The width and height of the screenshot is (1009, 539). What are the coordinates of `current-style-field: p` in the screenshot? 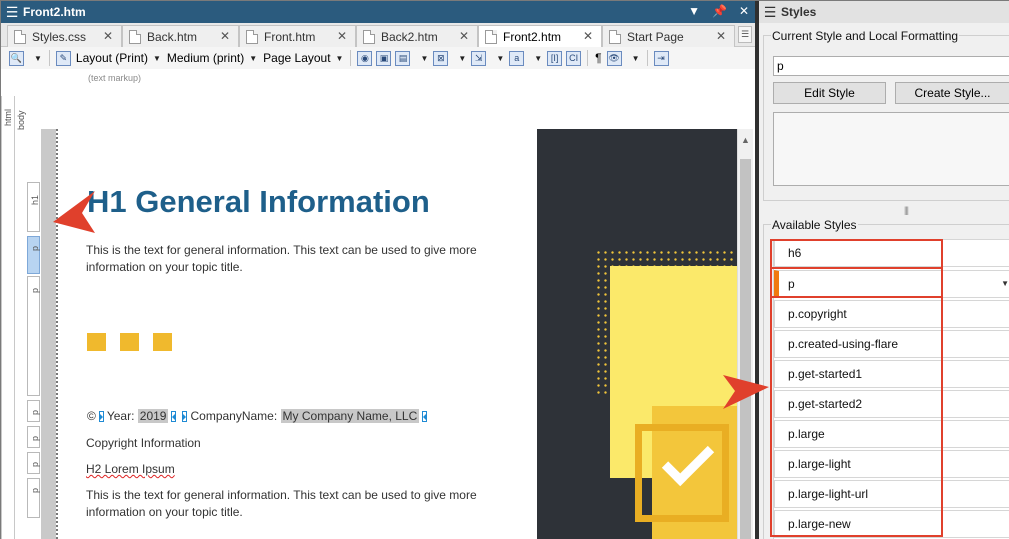 It's located at (891, 66).